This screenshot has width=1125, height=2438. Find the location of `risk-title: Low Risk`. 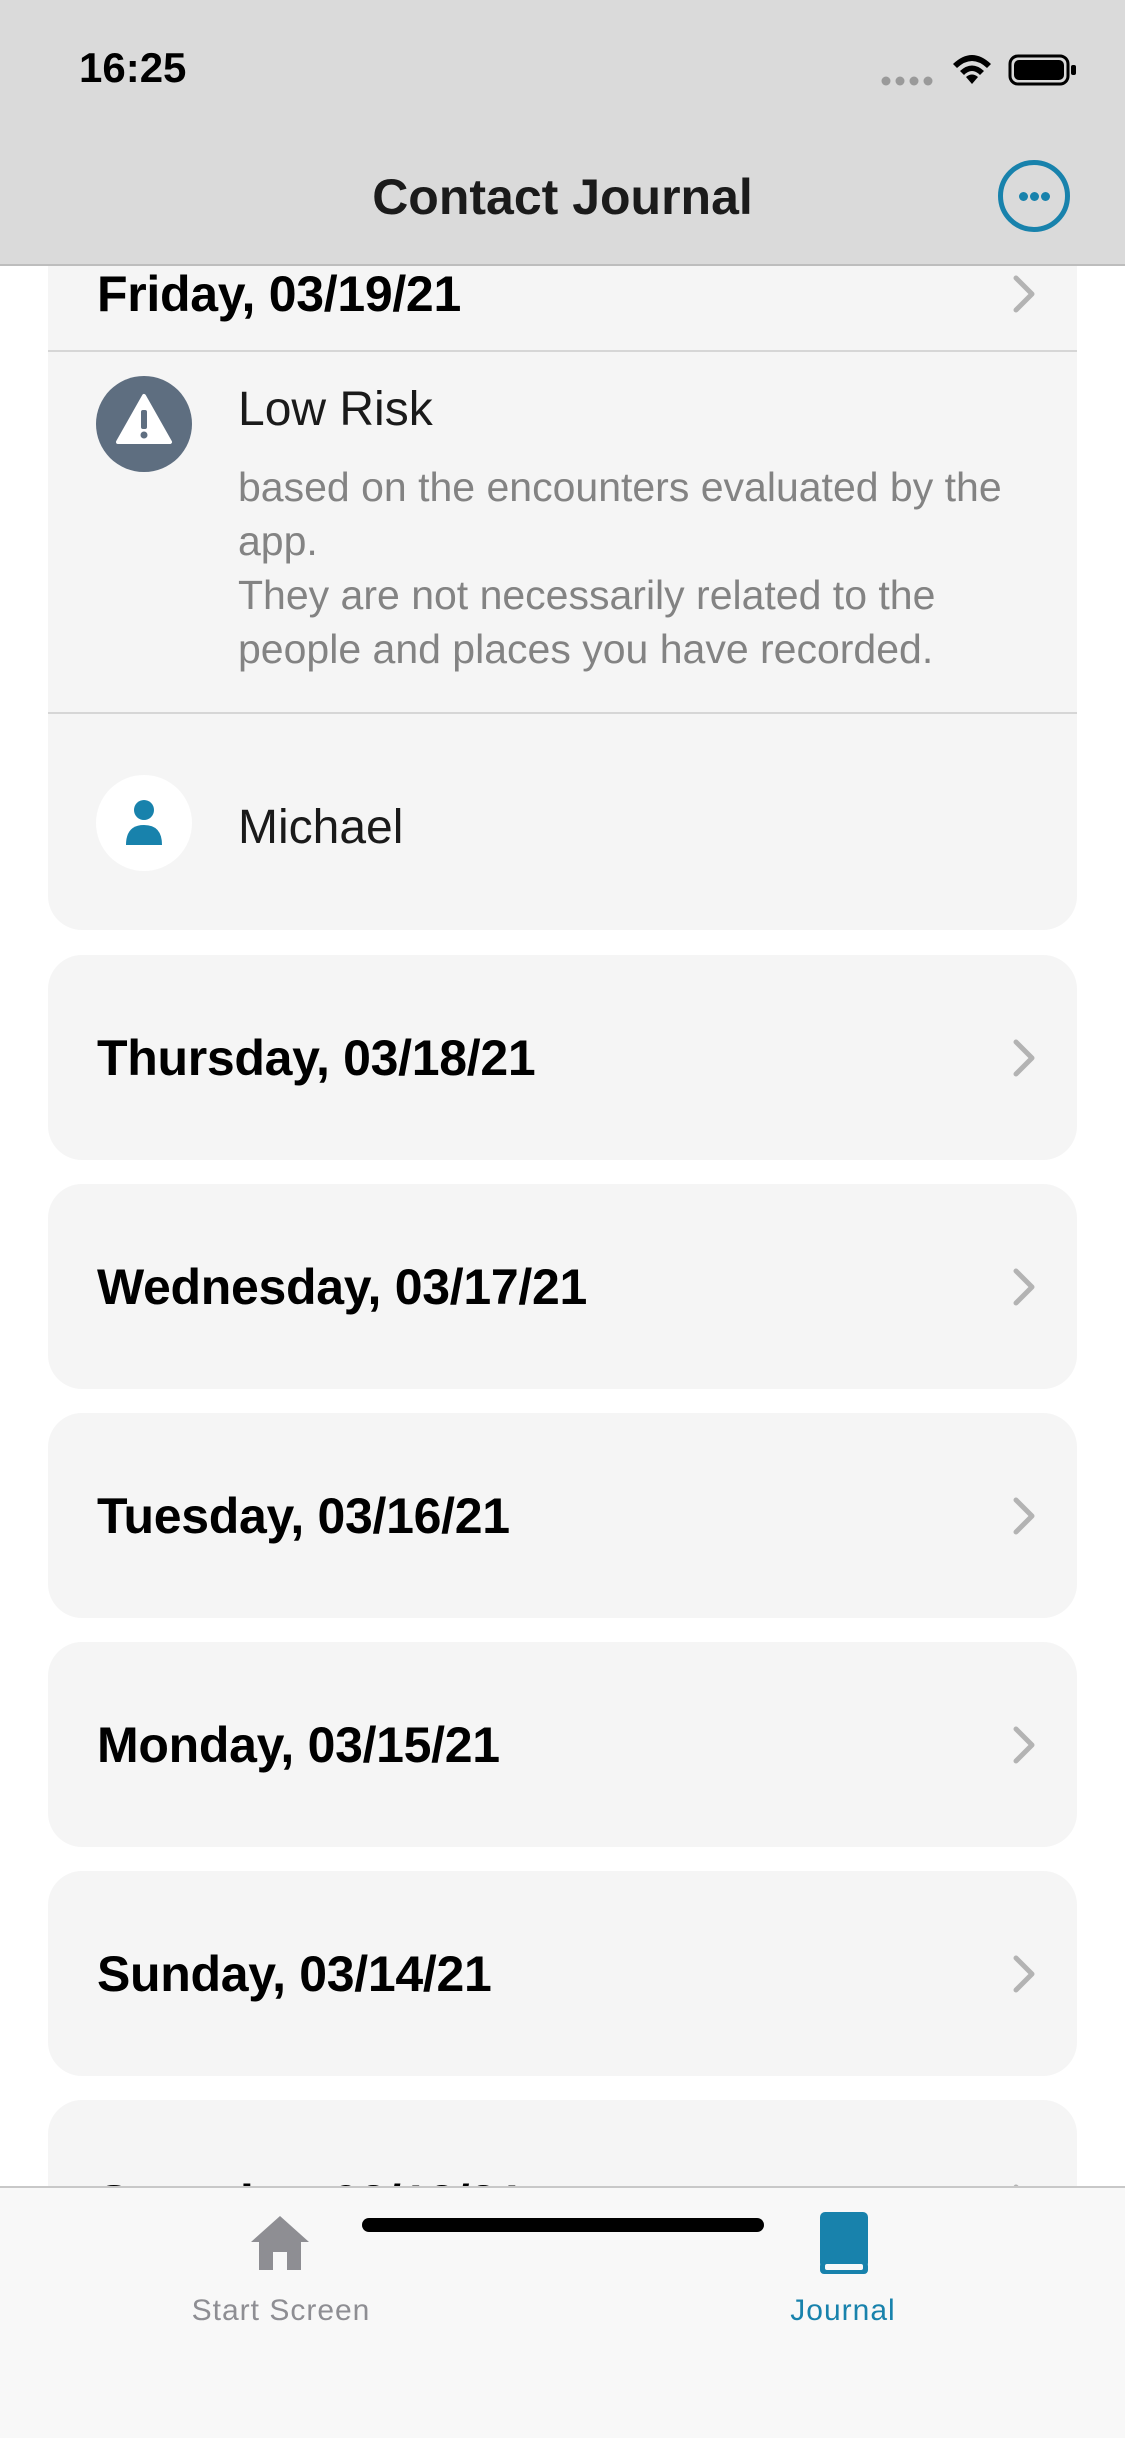

risk-title: Low Risk is located at coordinates (335, 409).